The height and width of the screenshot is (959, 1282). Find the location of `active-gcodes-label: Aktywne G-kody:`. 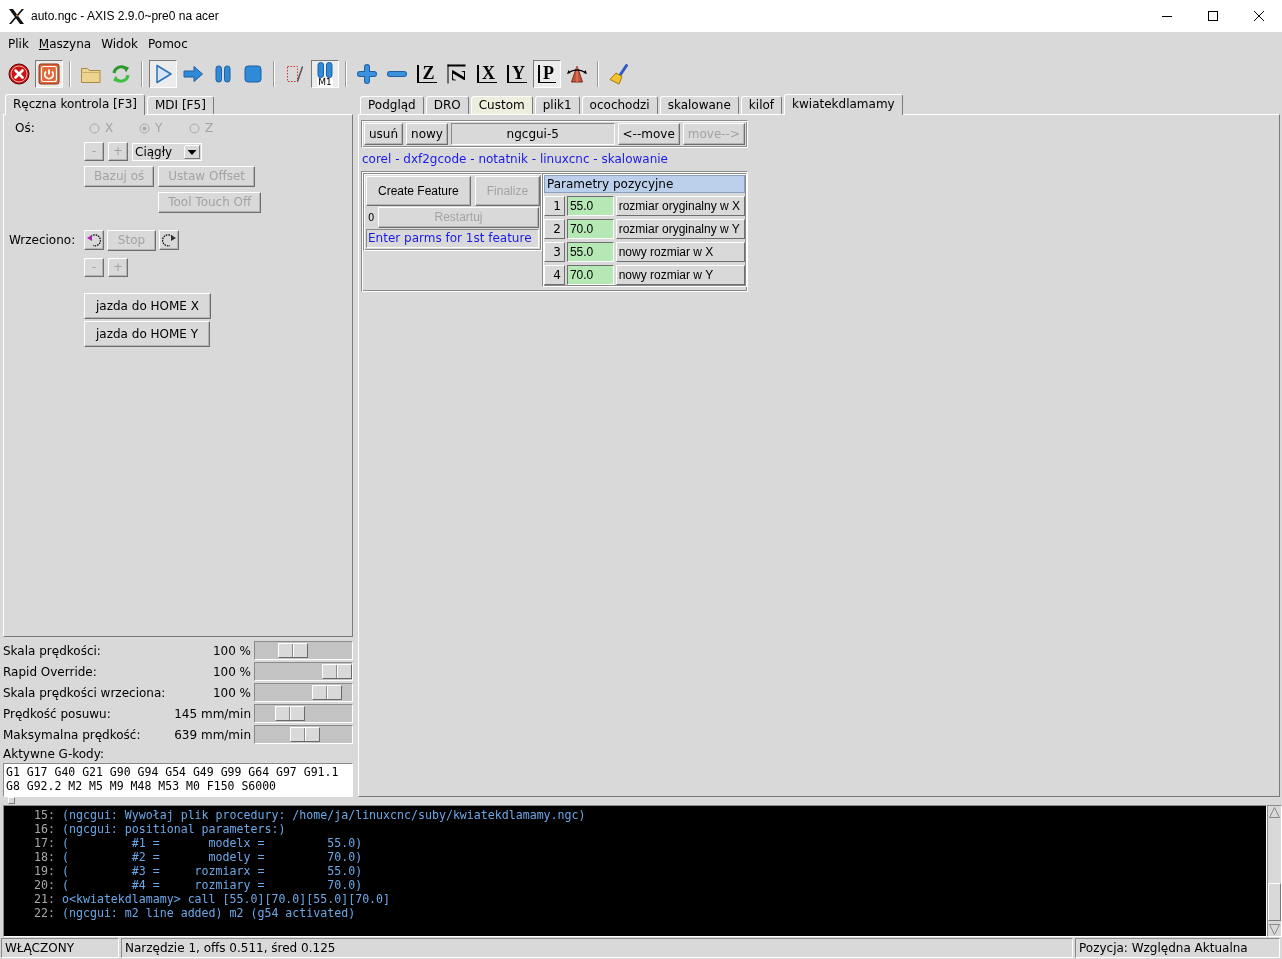

active-gcodes-label: Aktywne G-kody: is located at coordinates (54, 754).